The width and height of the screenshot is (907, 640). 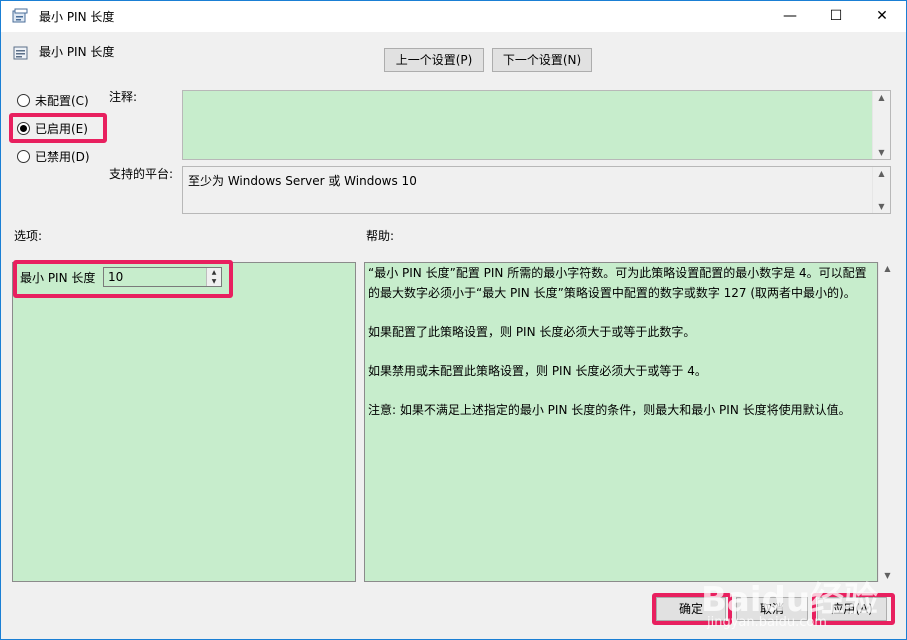 What do you see at coordinates (58, 128) in the screenshot?
I see `enabled-highlight-box` at bounding box center [58, 128].